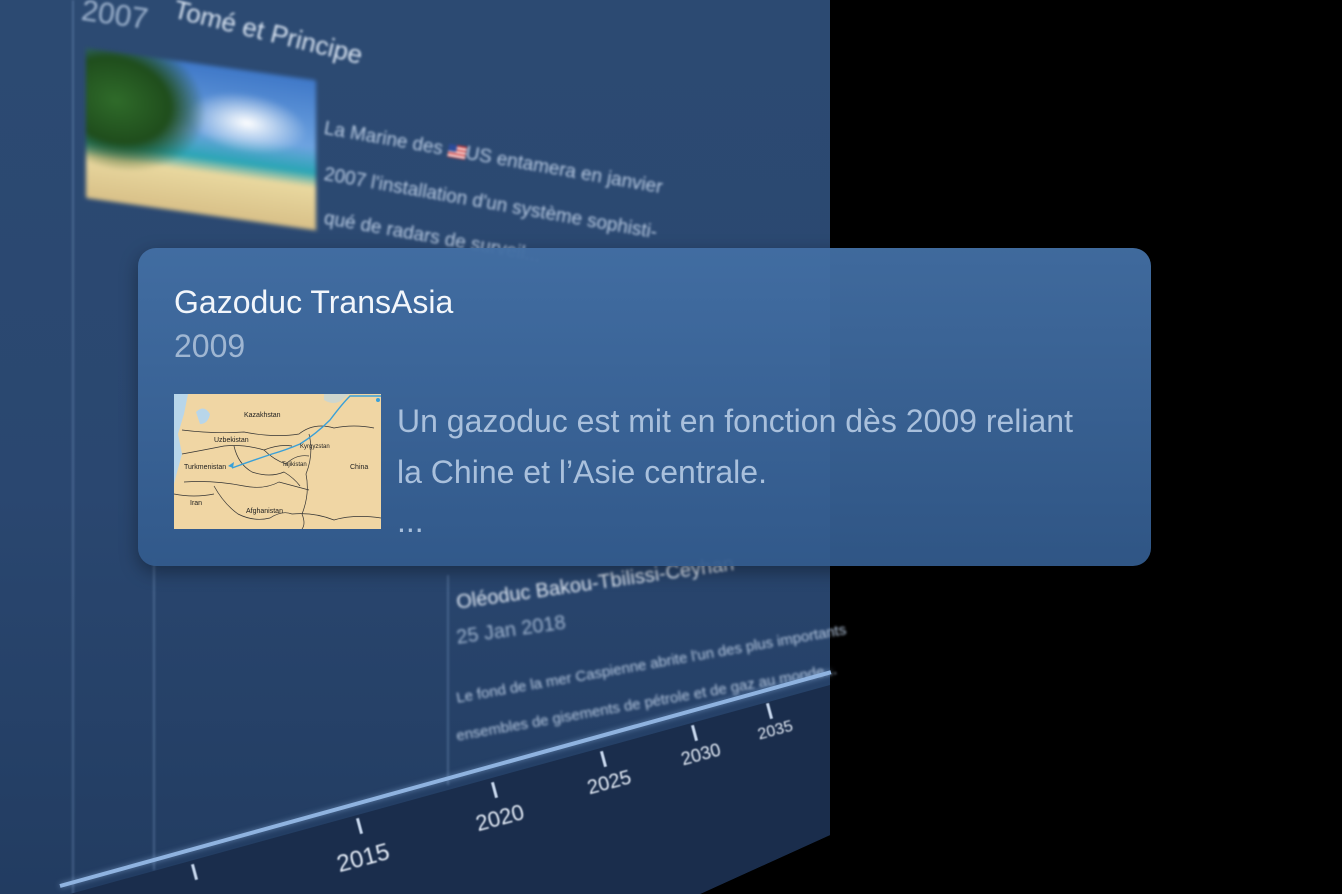  Describe the element at coordinates (201, 139) in the screenshot. I see `beach-photo` at that location.